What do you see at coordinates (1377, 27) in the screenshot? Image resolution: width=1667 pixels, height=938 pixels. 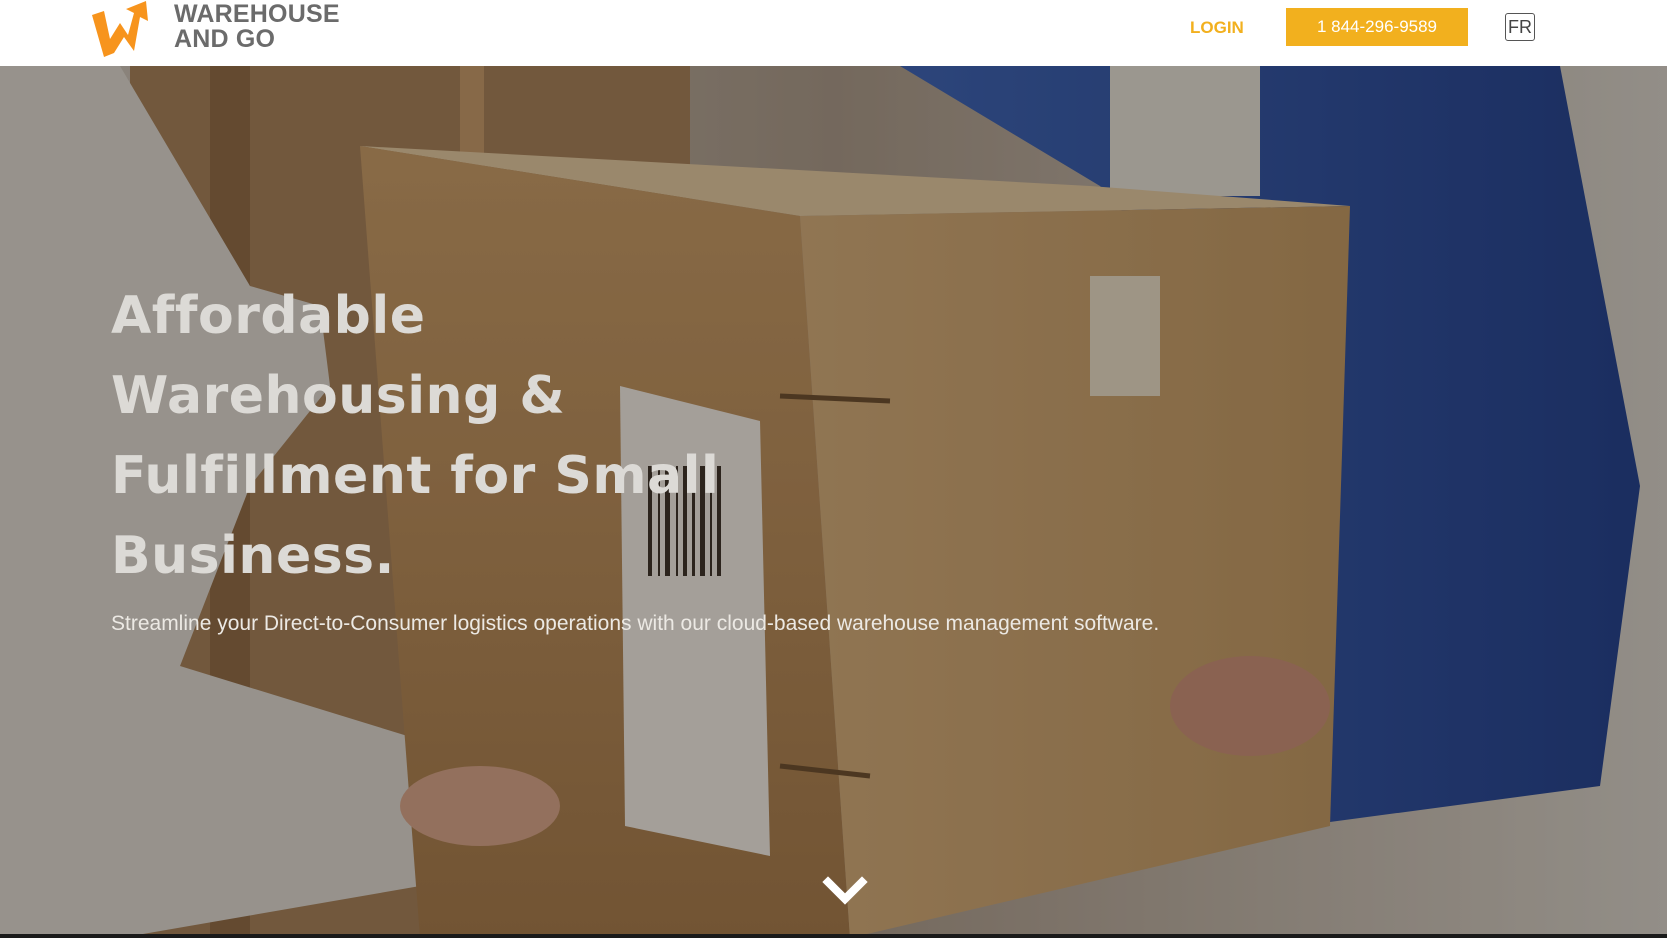 I see `phone-button: 1 844-296-9589` at bounding box center [1377, 27].